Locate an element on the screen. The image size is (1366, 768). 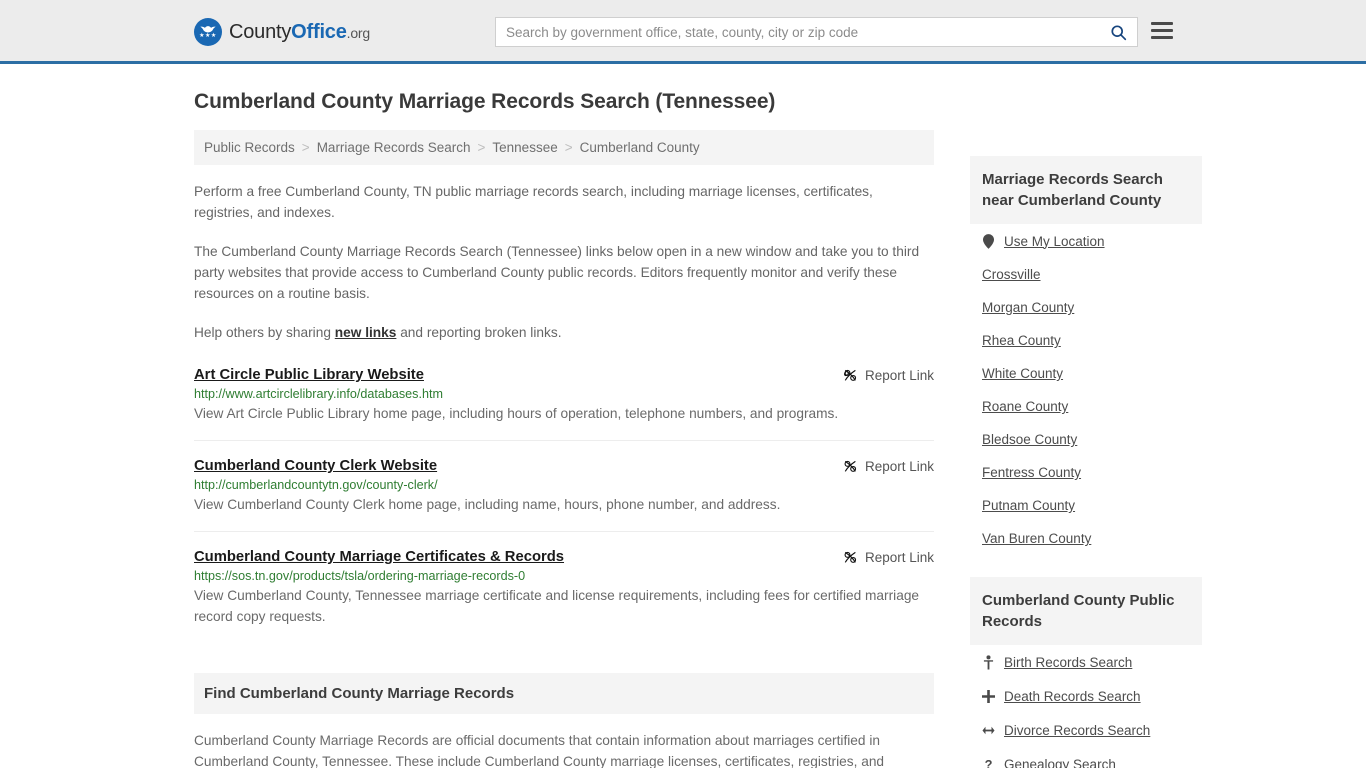
sidebar-item-label: Putnam County is located at coordinates (1028, 505).